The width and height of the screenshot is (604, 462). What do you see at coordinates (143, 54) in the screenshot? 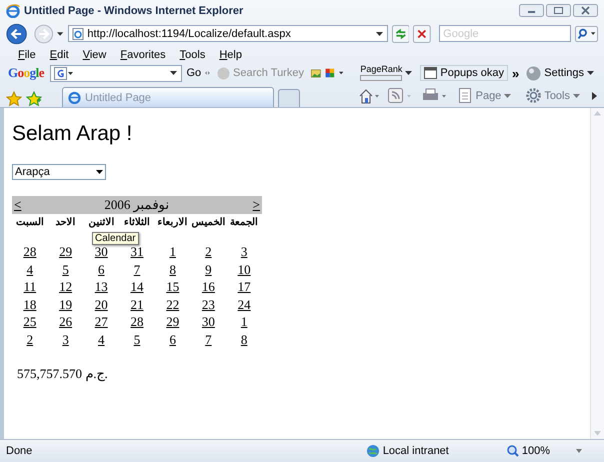
I see `menu-item: Favorites` at bounding box center [143, 54].